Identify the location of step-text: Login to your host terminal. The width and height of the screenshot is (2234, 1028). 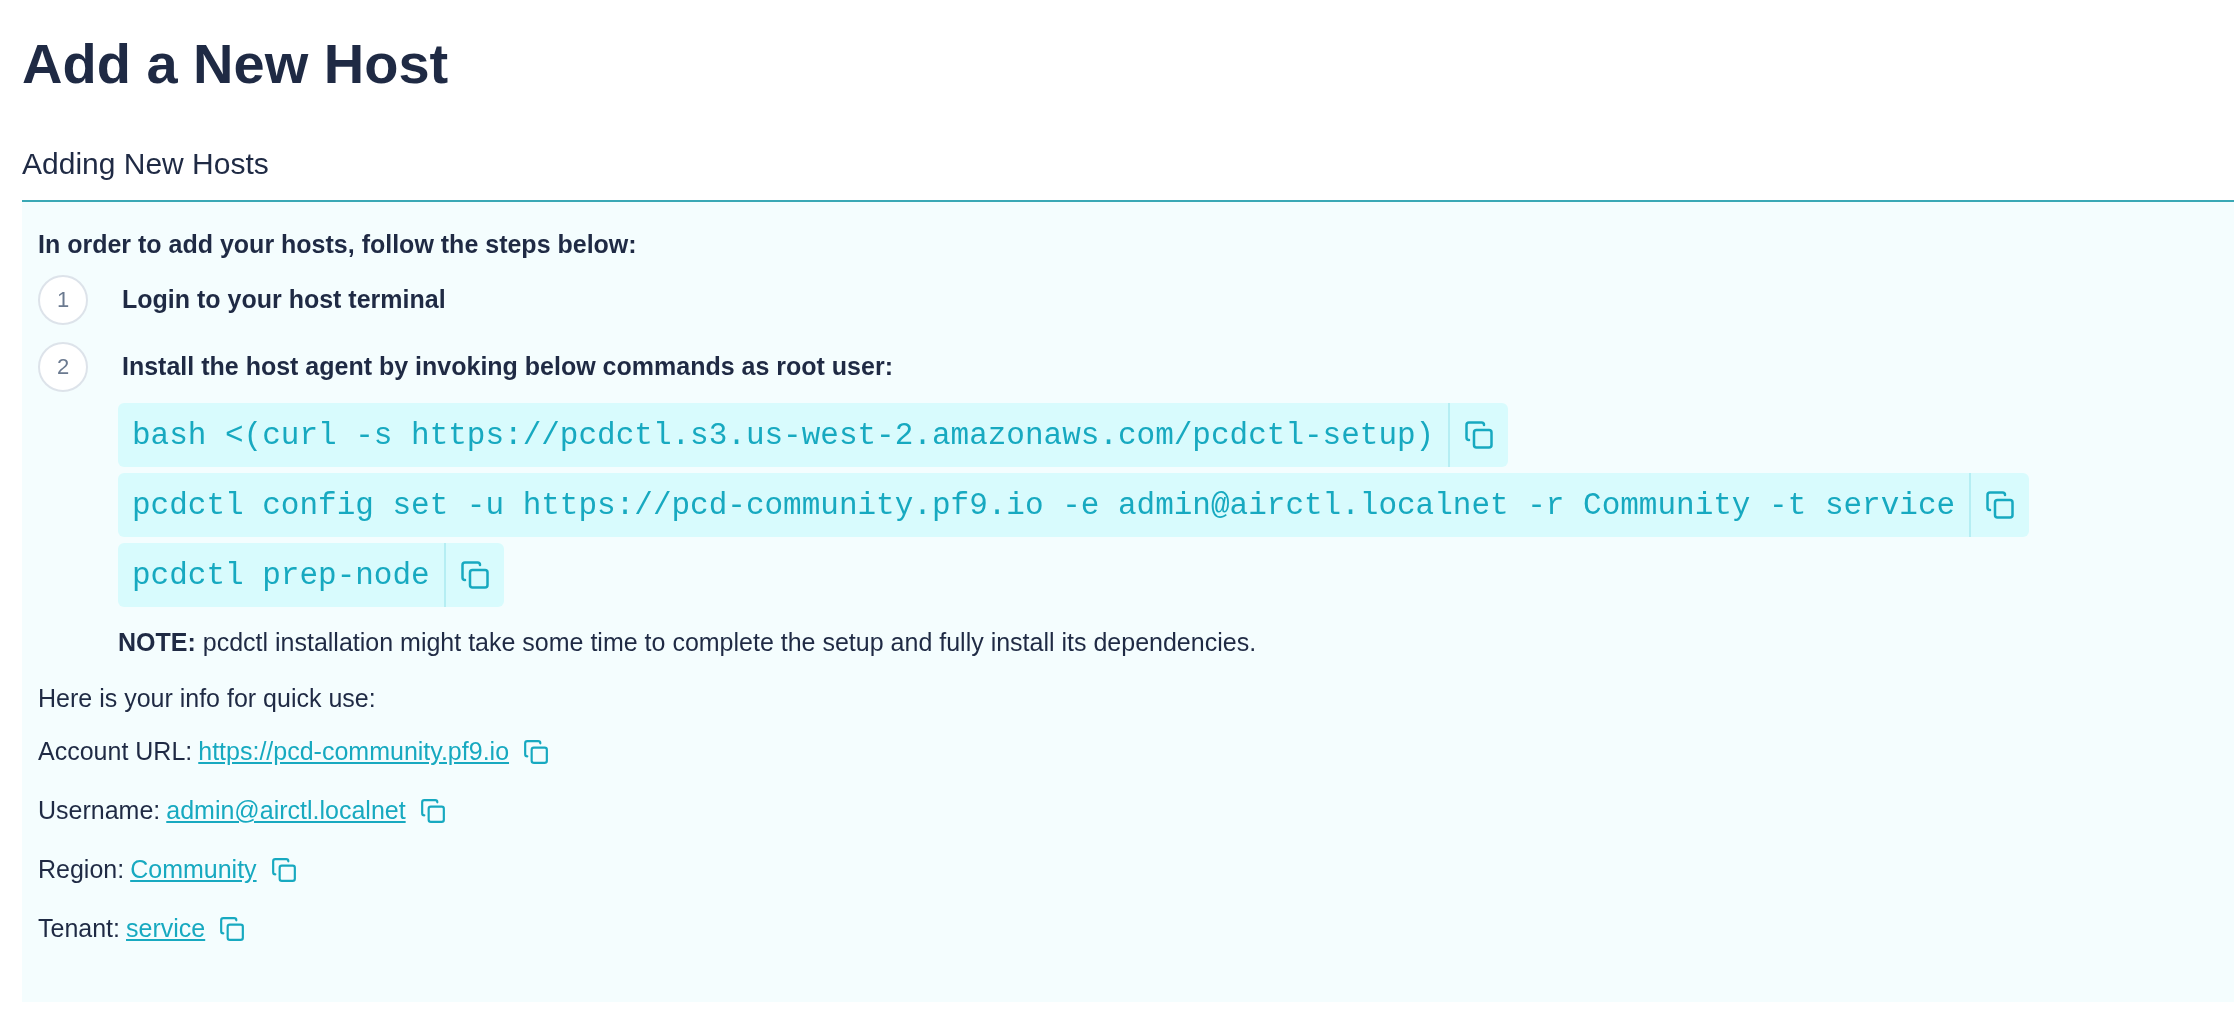
(284, 299).